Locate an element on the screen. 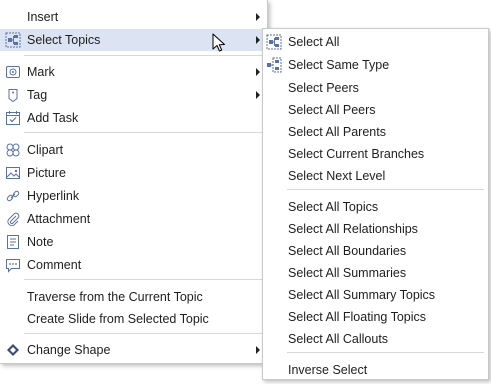 The image size is (491, 384). menu-item-label: Select All Summaries is located at coordinates (347, 273).